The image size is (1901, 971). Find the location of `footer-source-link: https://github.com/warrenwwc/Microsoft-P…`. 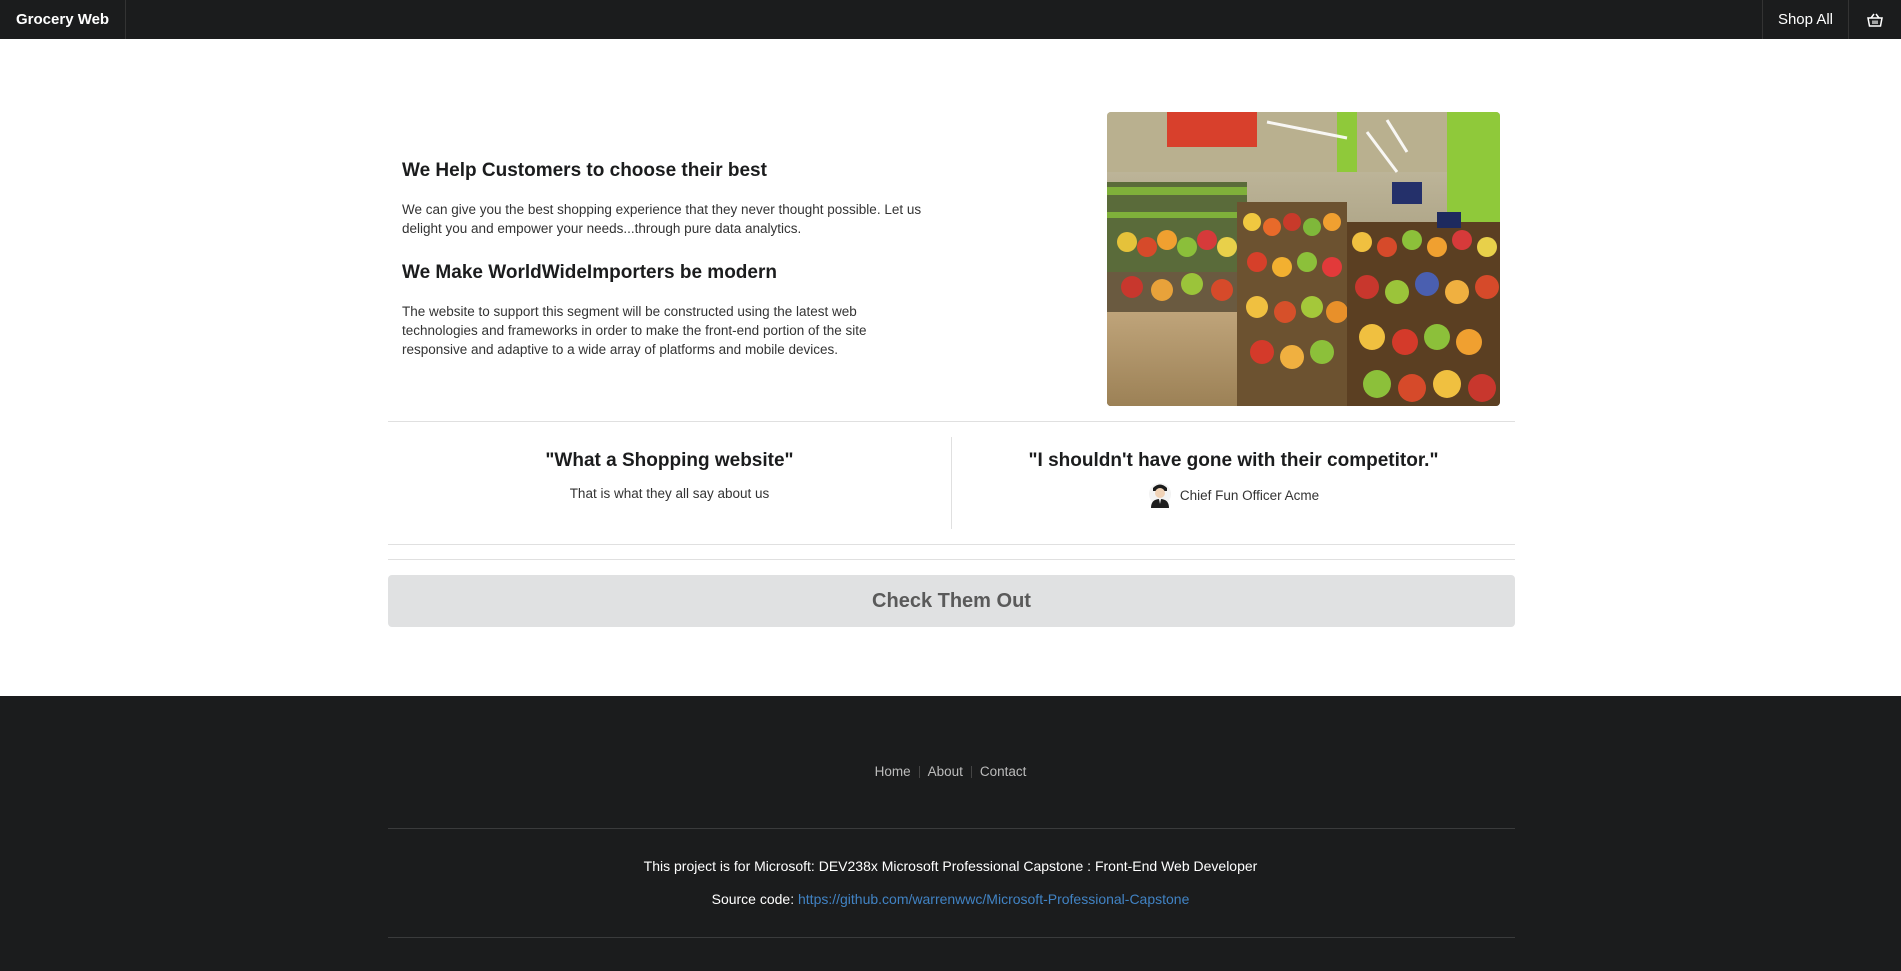

footer-source-link: https://github.com/warrenwwc/Microsoft-P… is located at coordinates (993, 899).